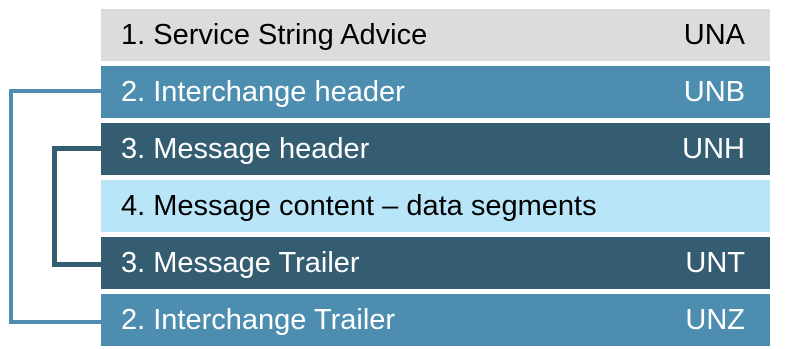 The height and width of the screenshot is (349, 787). What do you see at coordinates (715, 319) in the screenshot?
I see `segment-unz-code: UNZ` at bounding box center [715, 319].